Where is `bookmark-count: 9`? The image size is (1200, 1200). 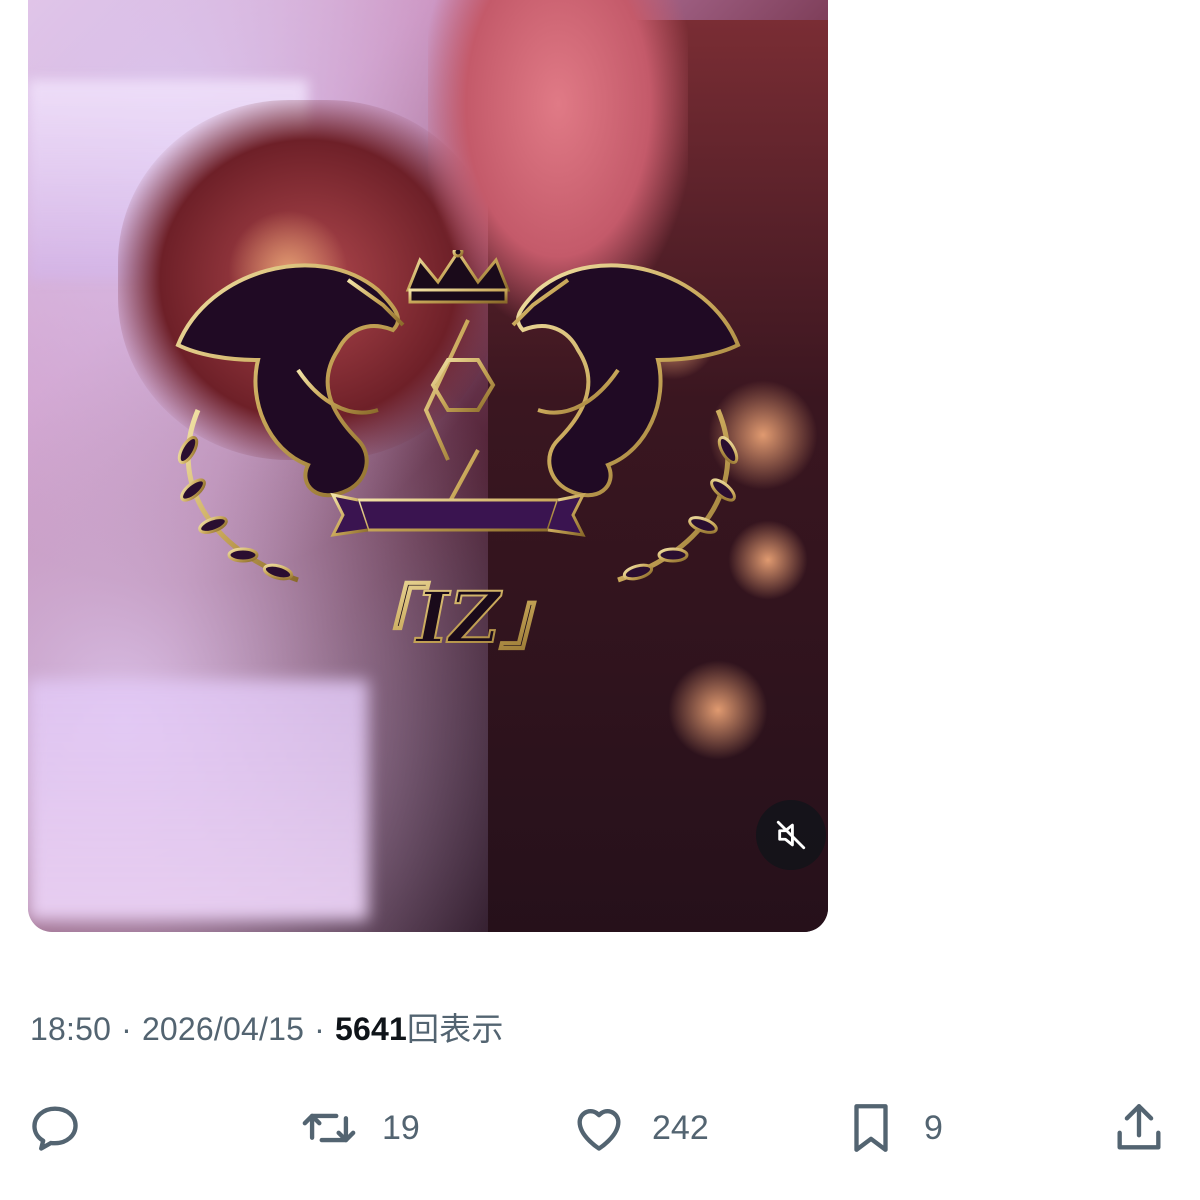 bookmark-count: 9 is located at coordinates (933, 1127).